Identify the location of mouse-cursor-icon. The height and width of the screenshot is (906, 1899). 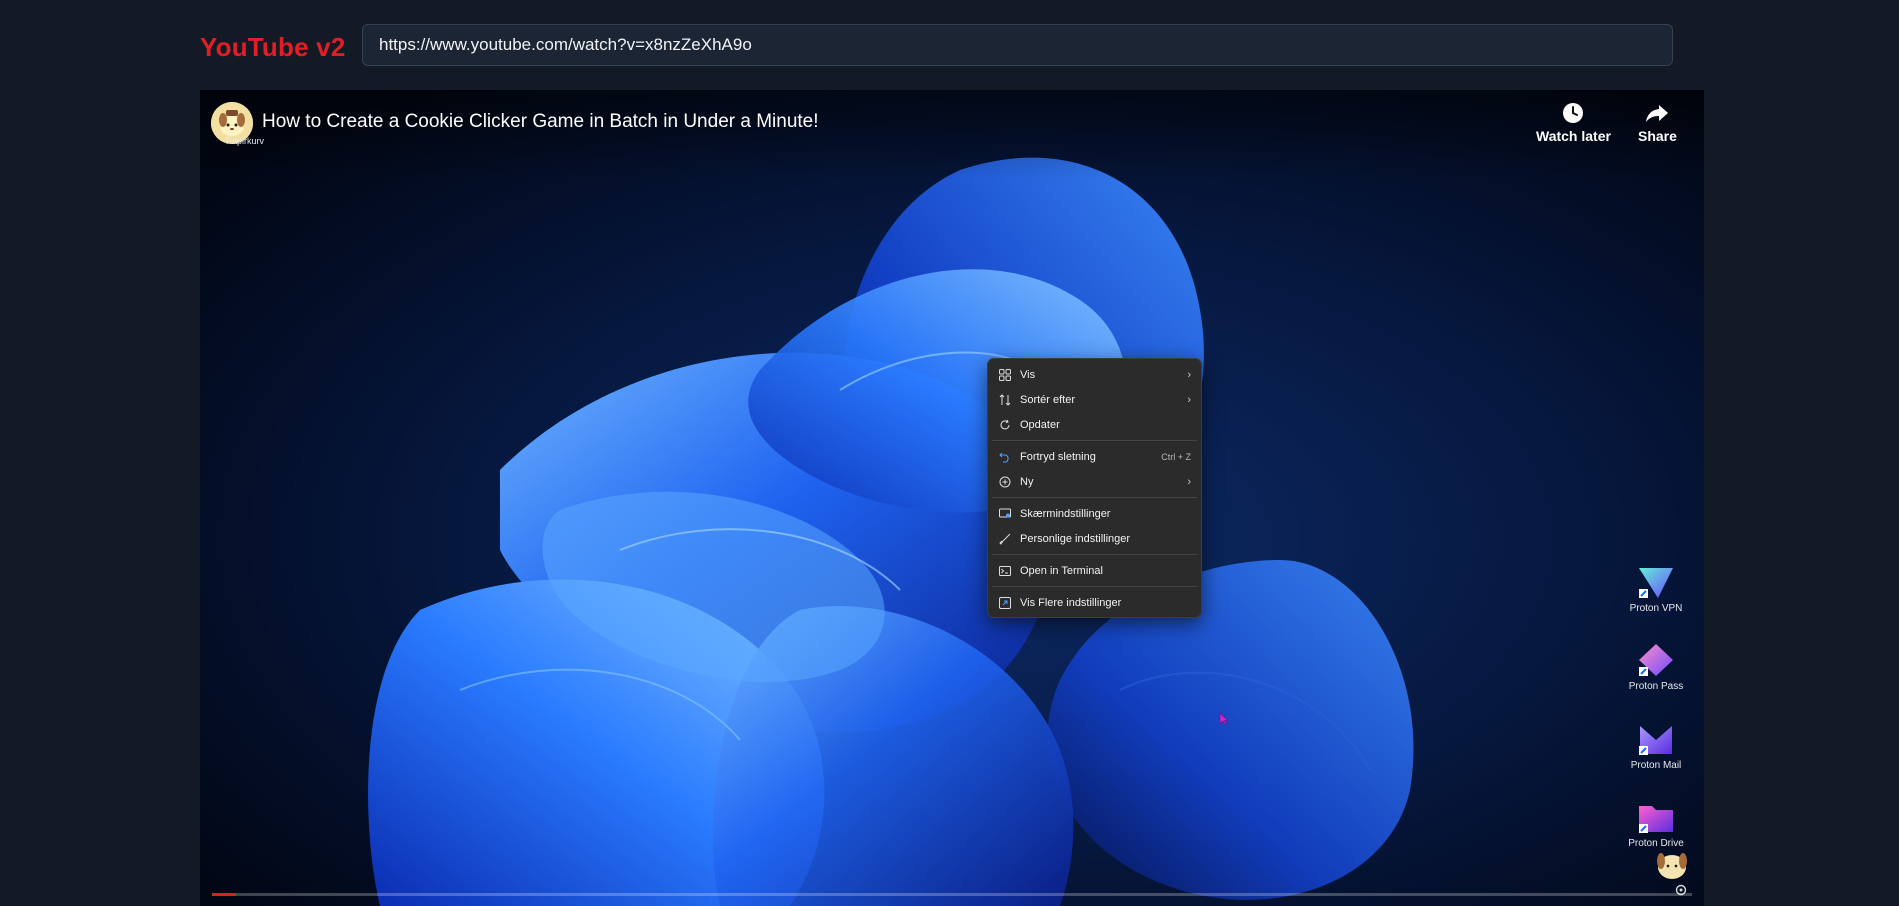
(1224, 719).